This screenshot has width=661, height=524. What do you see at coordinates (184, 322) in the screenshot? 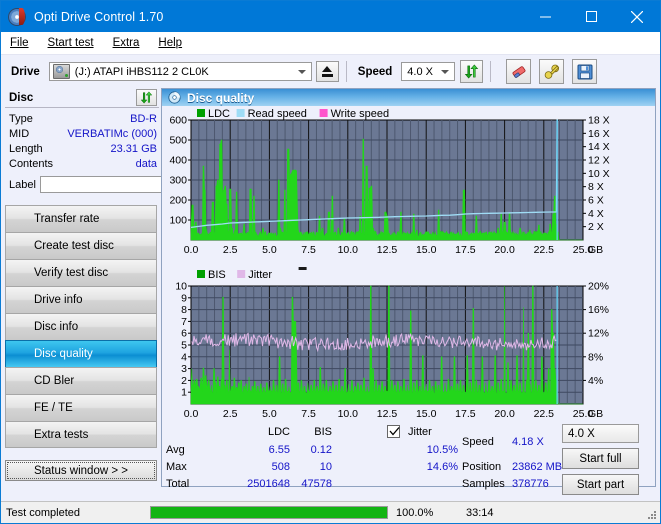
I see `svg-text: 7` at bounding box center [184, 322].